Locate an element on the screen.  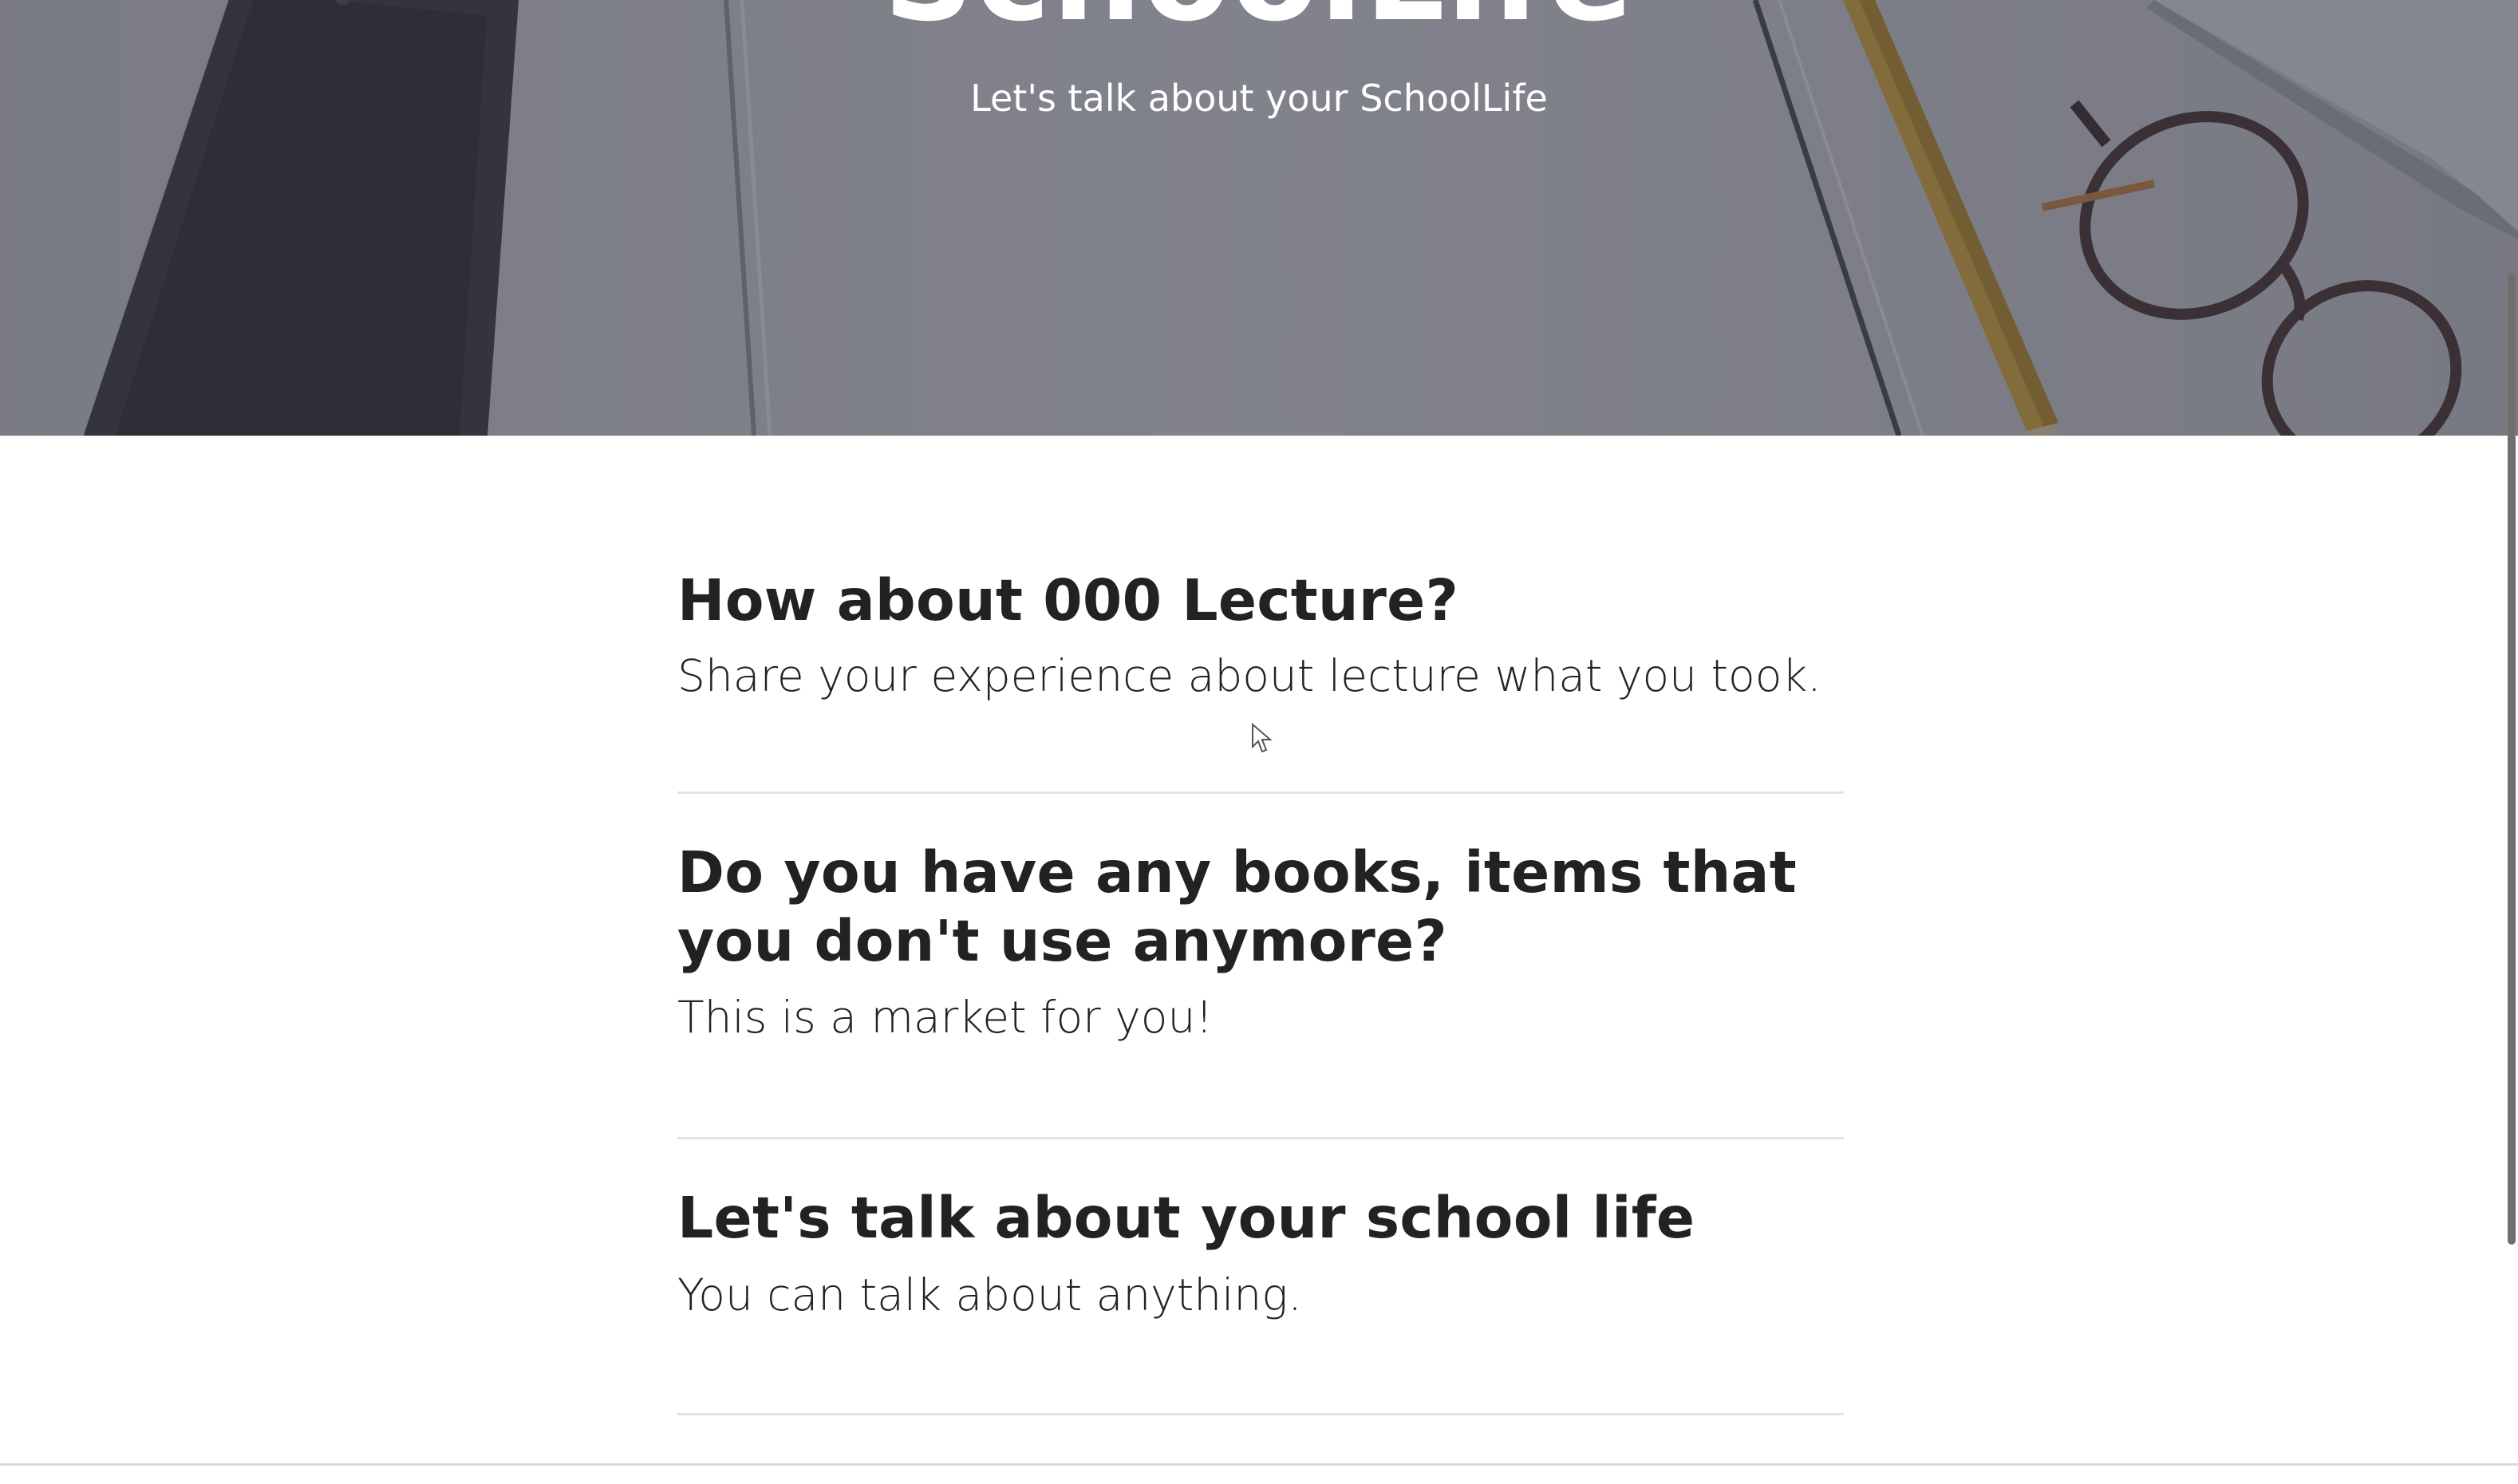
post-title: Let's talk about your school life is located at coordinates (1260, 1218).